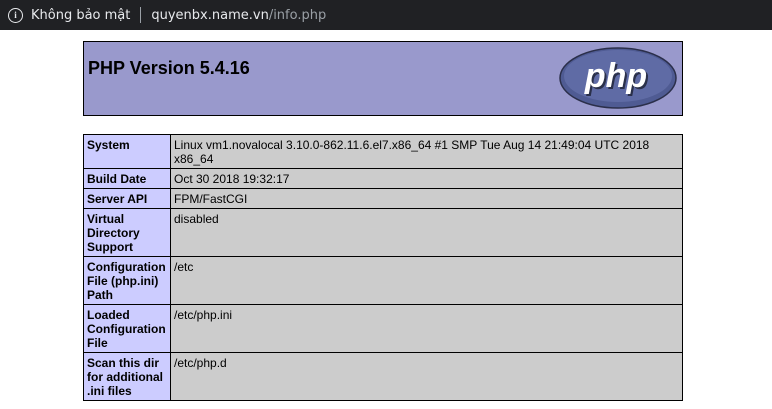 This screenshot has width=772, height=409. Describe the element at coordinates (127, 151) in the screenshot. I see `row-key: System` at that location.